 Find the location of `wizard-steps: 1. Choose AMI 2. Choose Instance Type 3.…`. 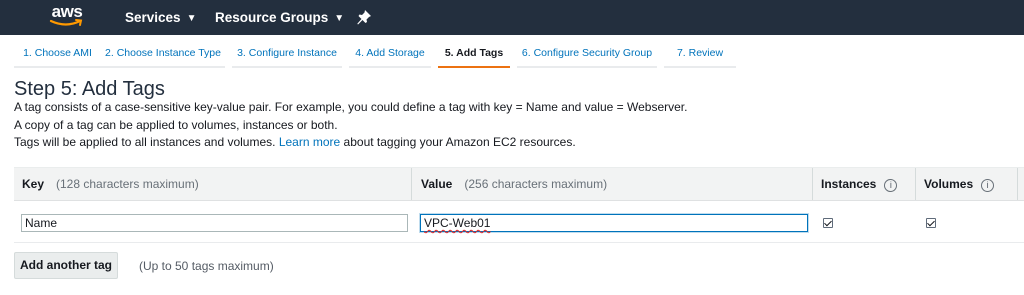

wizard-steps: 1. Choose AMI 2. Choose Instance Type 3.… is located at coordinates (512, 54).